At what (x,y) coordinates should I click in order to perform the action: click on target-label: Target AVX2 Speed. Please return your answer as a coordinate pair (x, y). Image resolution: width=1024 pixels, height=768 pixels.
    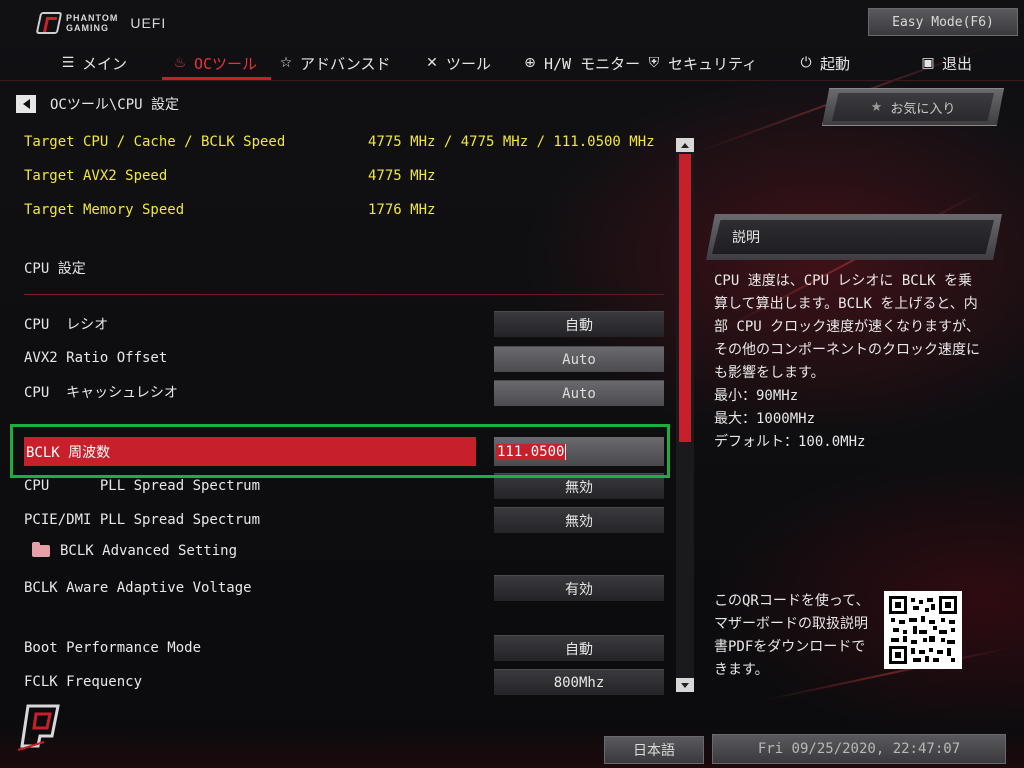
    Looking at the image, I should click on (96, 176).